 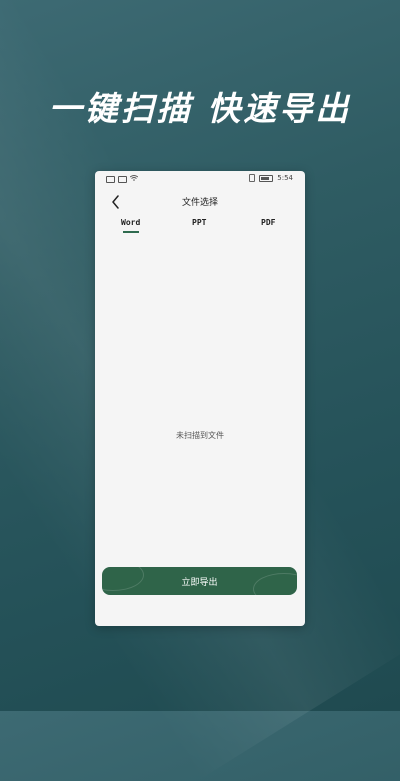 I want to click on tab-word: Word, so click(x=130, y=222).